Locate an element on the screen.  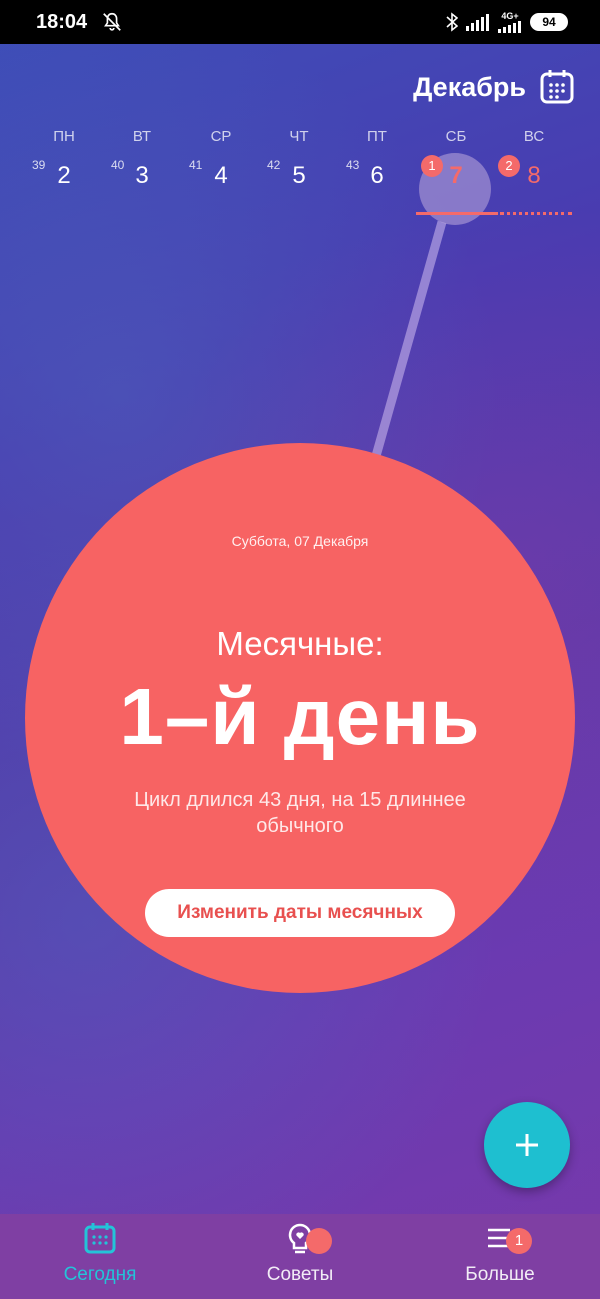
day-name: ВС is located at coordinates (534, 136).